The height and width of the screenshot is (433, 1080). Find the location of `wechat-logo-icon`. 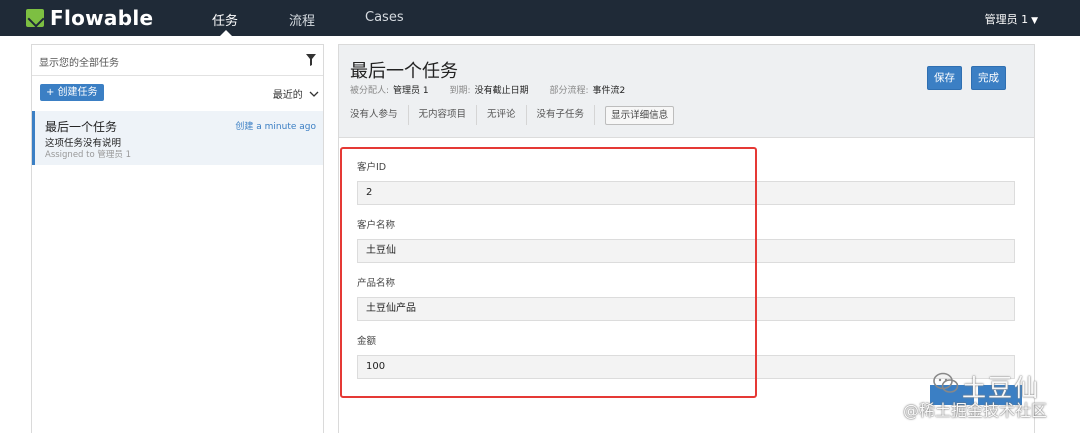

wechat-logo-icon is located at coordinates (946, 382).